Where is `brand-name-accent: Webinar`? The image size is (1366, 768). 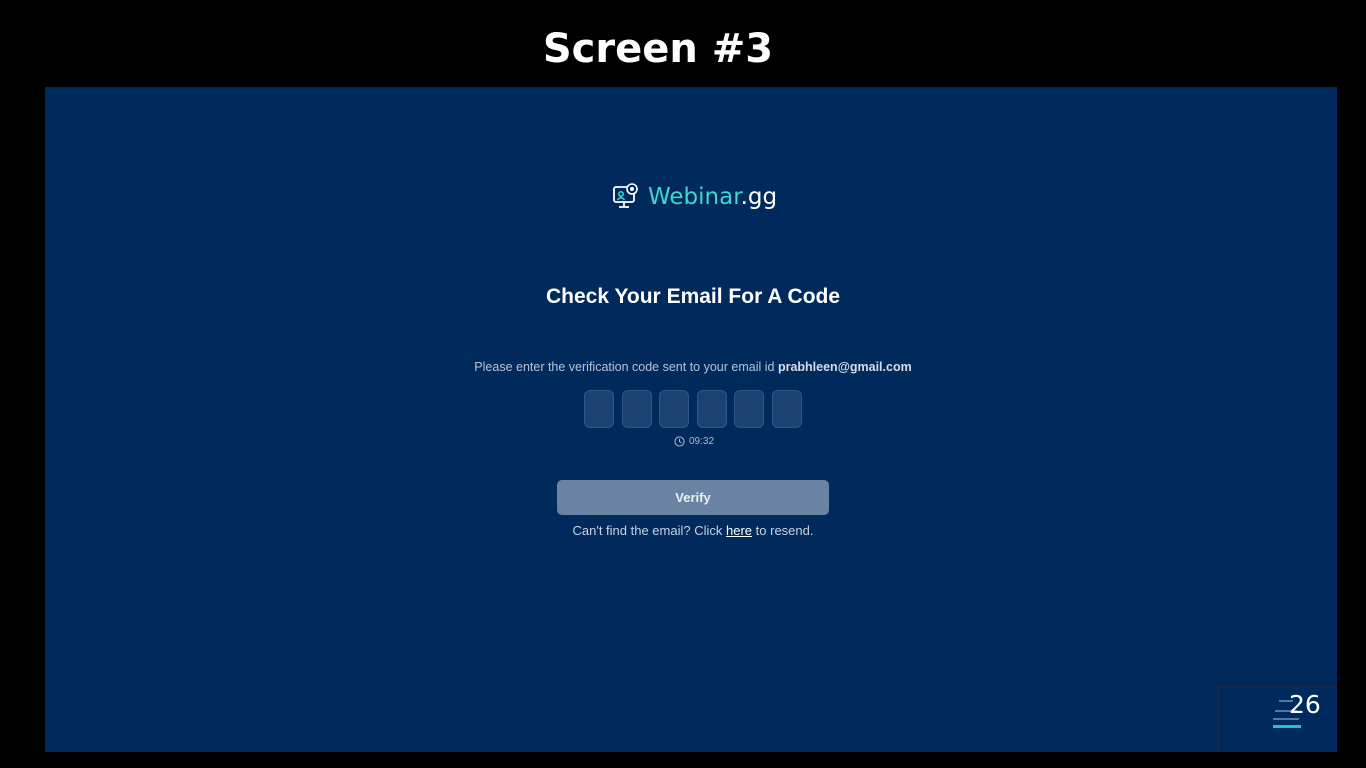
brand-name-accent: Webinar is located at coordinates (694, 197).